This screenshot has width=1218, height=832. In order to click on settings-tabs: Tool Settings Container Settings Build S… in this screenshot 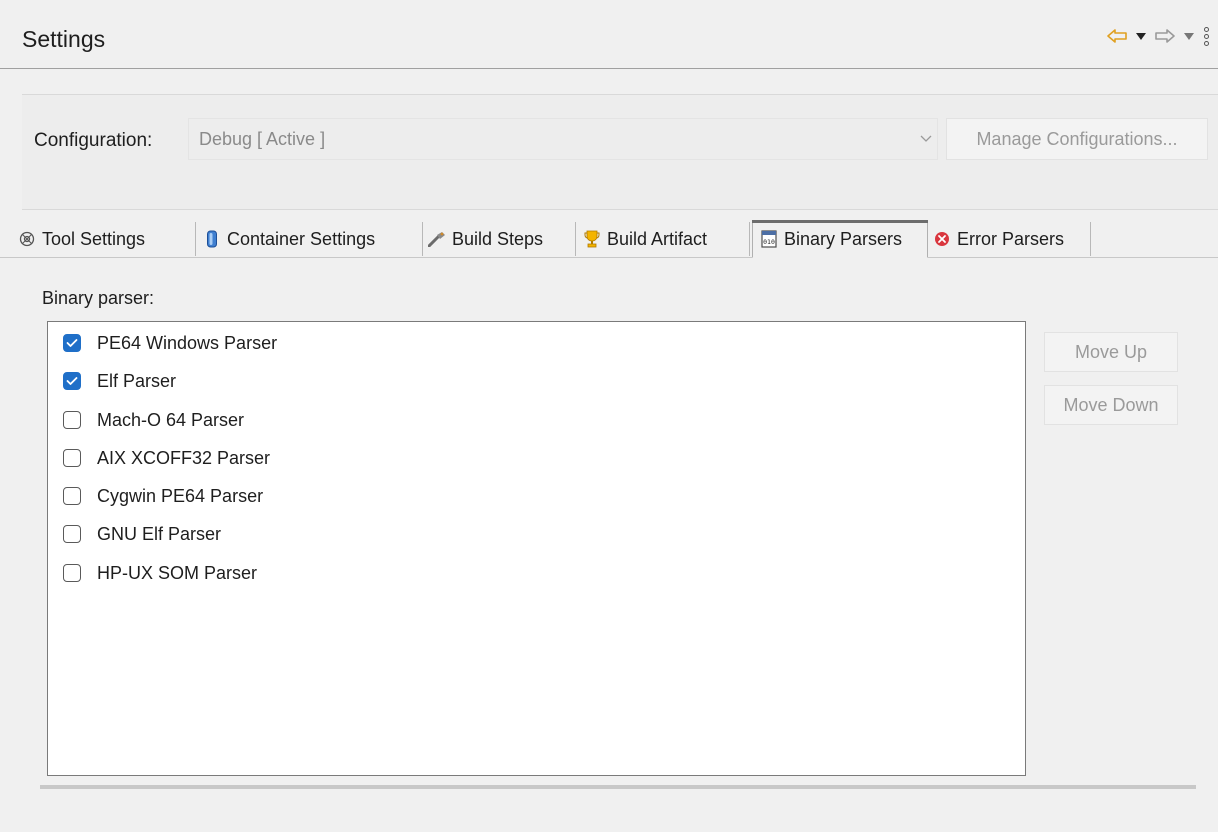, I will do `click(609, 238)`.